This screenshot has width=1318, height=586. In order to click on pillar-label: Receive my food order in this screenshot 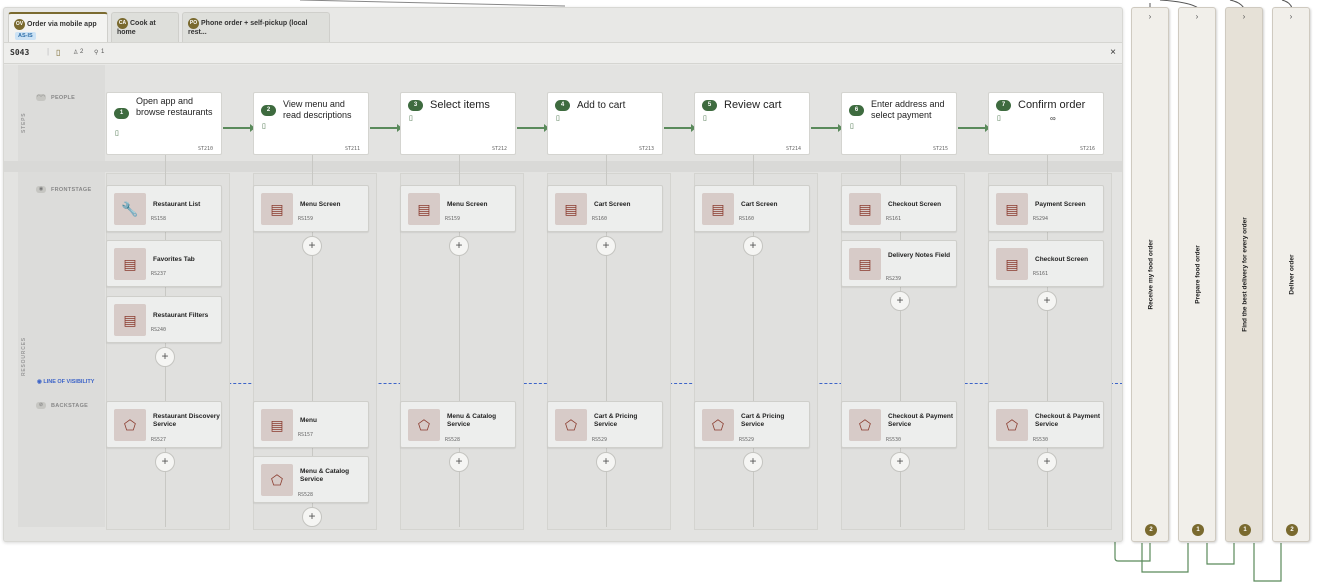, I will do `click(1151, 274)`.